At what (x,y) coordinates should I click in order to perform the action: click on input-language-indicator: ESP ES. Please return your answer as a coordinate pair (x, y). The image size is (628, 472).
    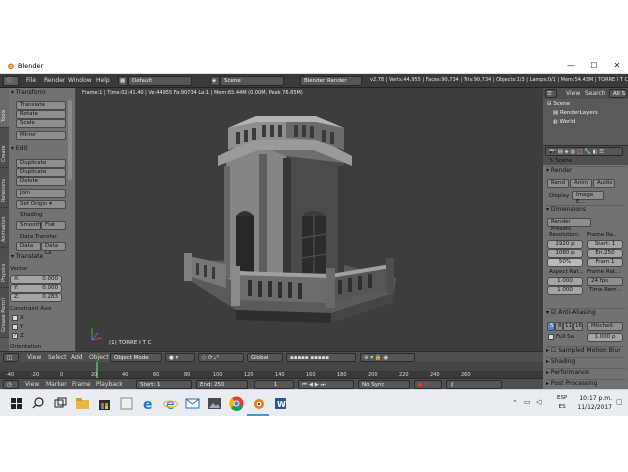
    Looking at the image, I should click on (562, 403).